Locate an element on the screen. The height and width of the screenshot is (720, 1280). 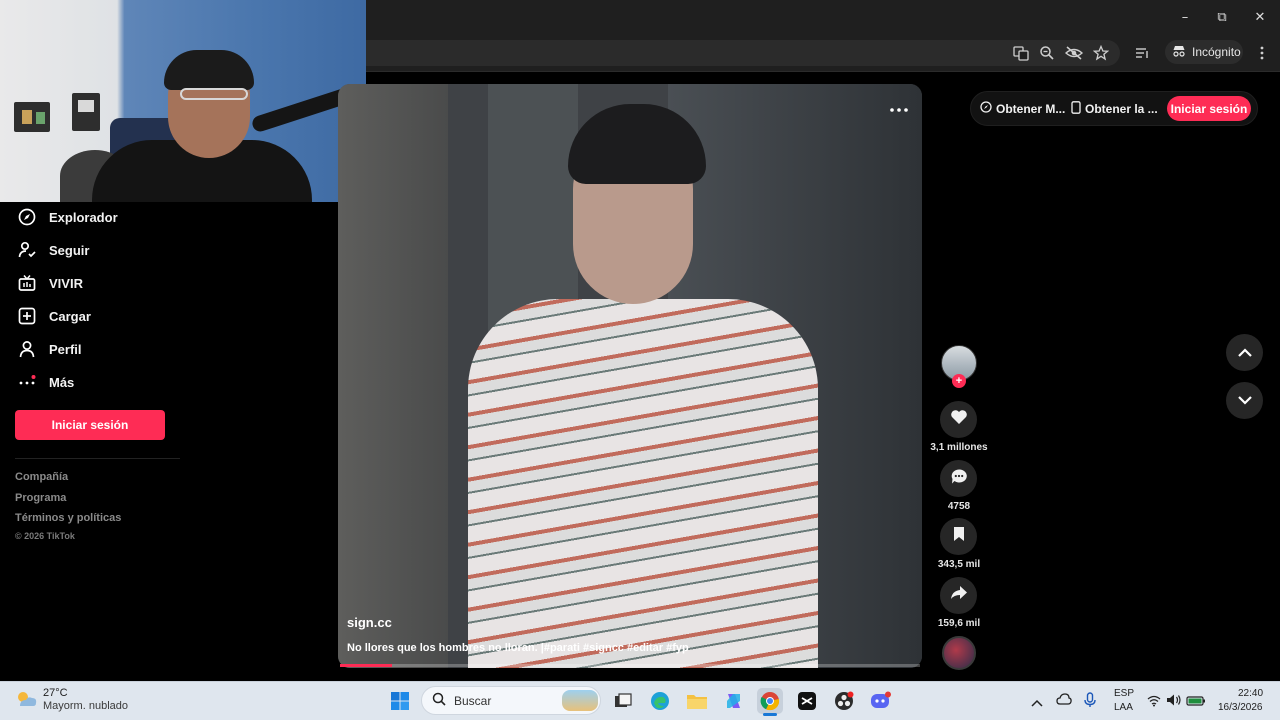
sidebar-item-seguir: Seguir is located at coordinates (53, 250).